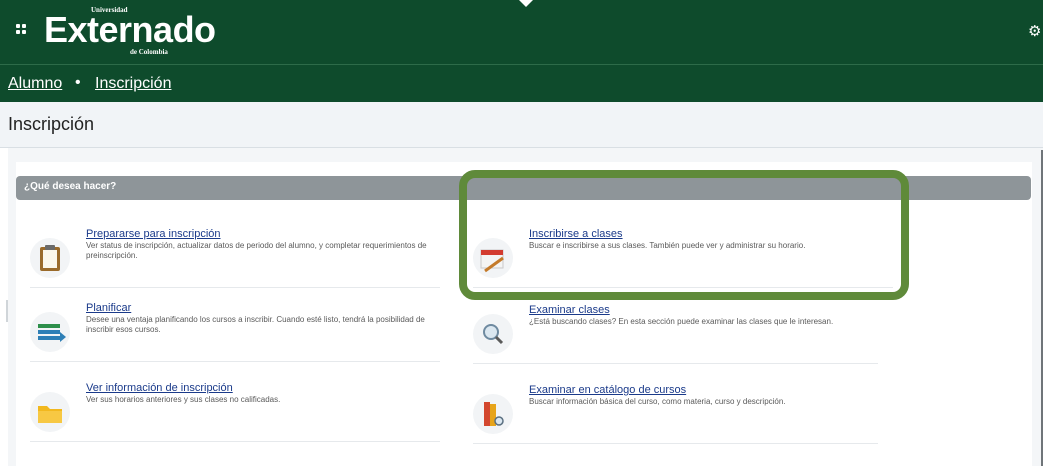 The image size is (1043, 466). What do you see at coordinates (576, 234) in the screenshot?
I see `action-link-inscribirse: Inscribirse a clases` at bounding box center [576, 234].